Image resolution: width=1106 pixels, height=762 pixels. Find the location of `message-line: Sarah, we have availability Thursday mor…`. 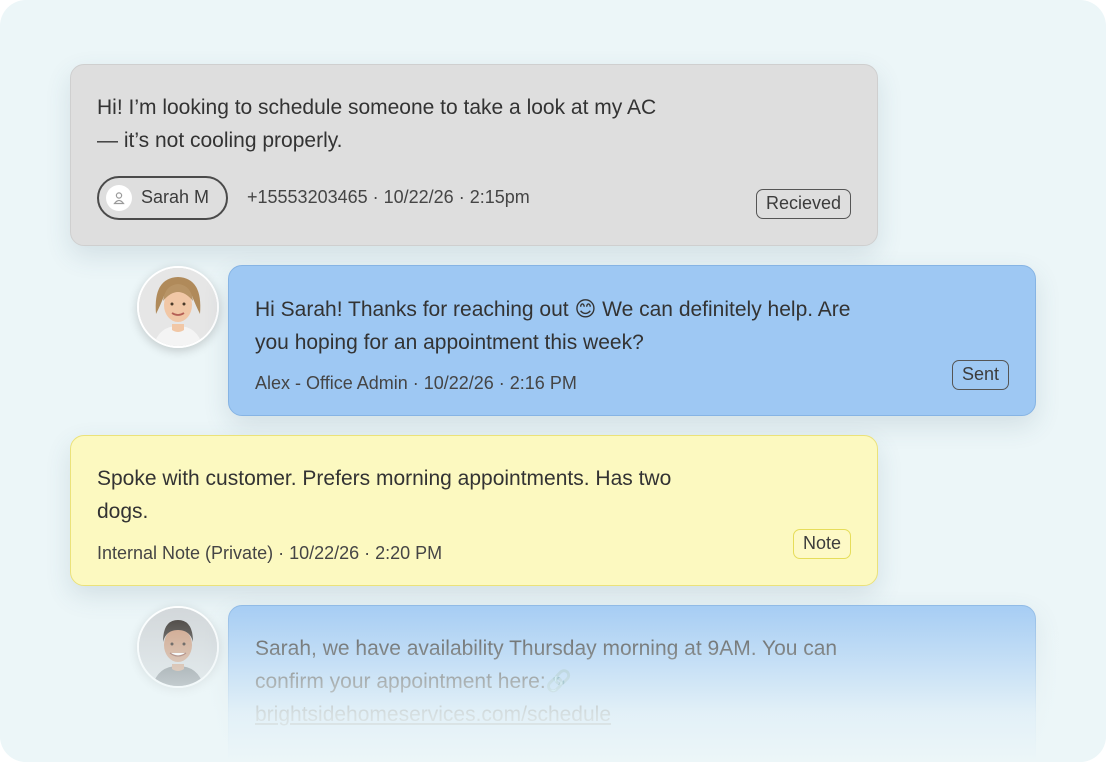

message-line: Sarah, we have availability Thursday mor… is located at coordinates (546, 648).